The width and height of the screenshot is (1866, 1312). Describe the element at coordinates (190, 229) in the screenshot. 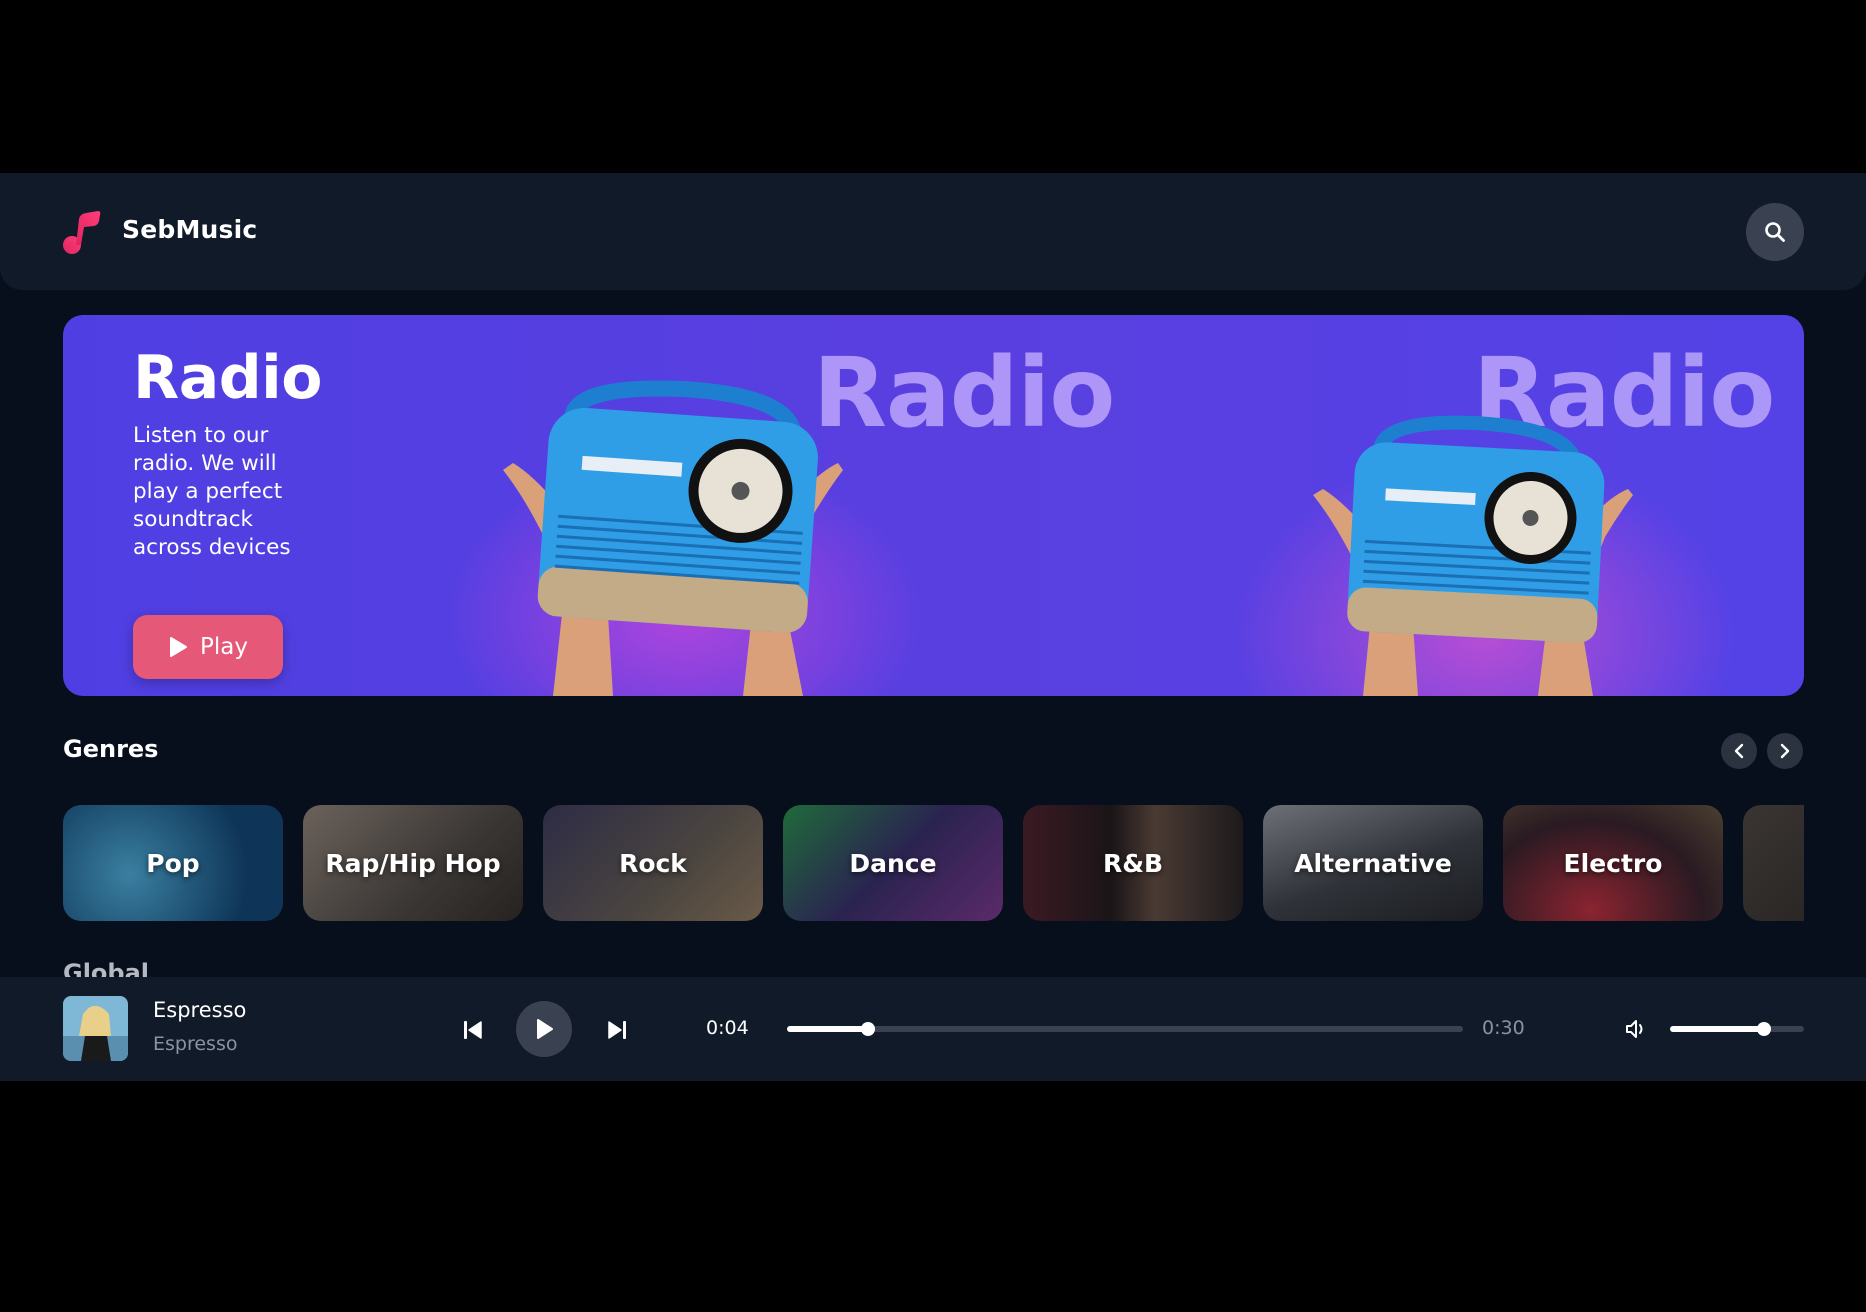

I see `app-name: SebMusic` at that location.